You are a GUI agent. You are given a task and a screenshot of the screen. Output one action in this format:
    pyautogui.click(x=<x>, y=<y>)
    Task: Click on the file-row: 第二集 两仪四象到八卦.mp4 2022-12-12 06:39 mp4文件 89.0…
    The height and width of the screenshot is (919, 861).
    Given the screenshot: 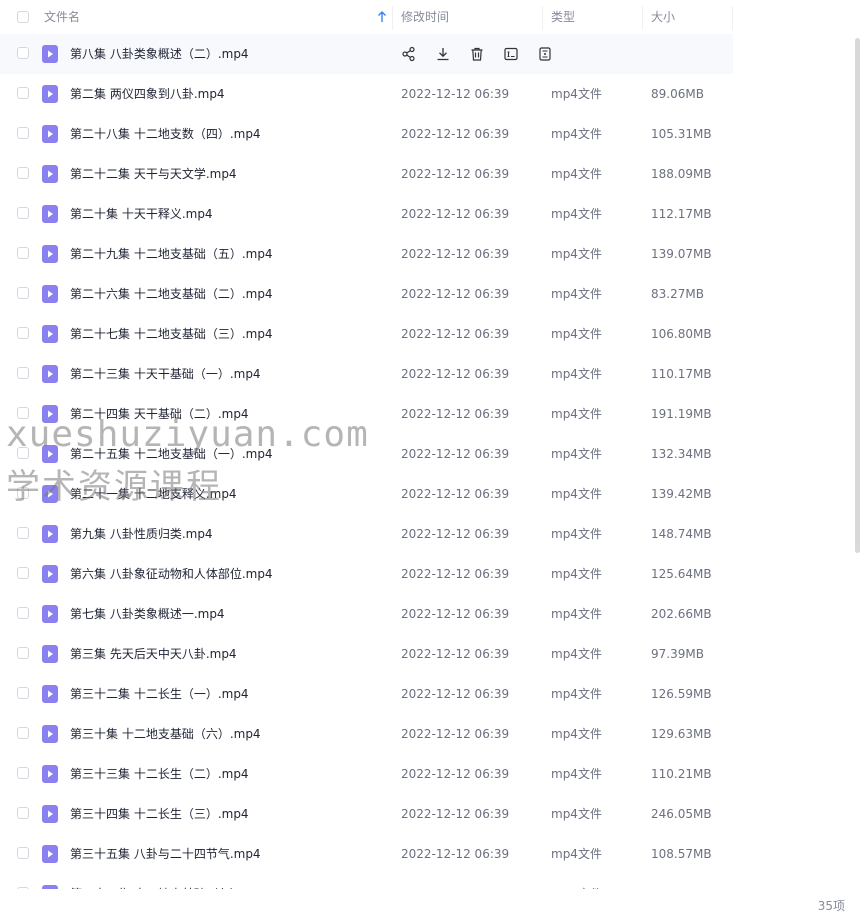 What is the action you would take?
    pyautogui.click(x=366, y=94)
    